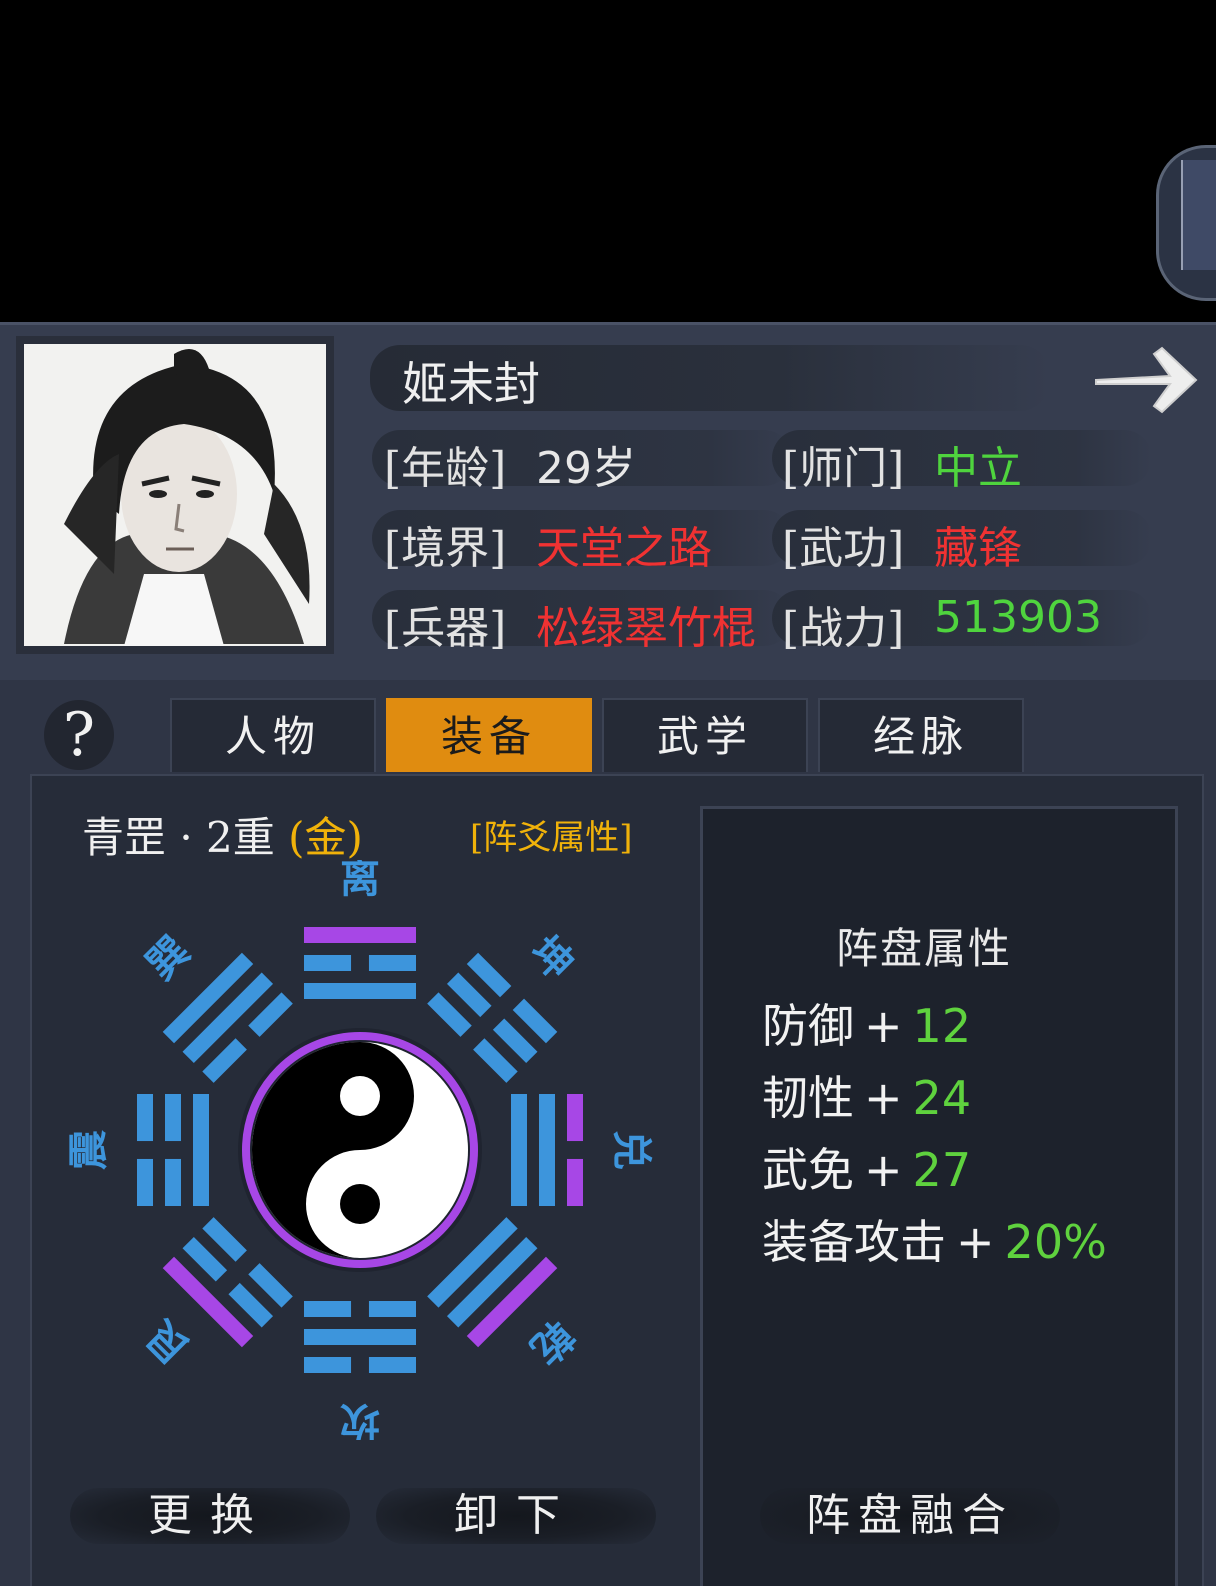 This screenshot has height=1586, width=1216. I want to click on trigram-label-northwest: 乾, so click(552, 1342).